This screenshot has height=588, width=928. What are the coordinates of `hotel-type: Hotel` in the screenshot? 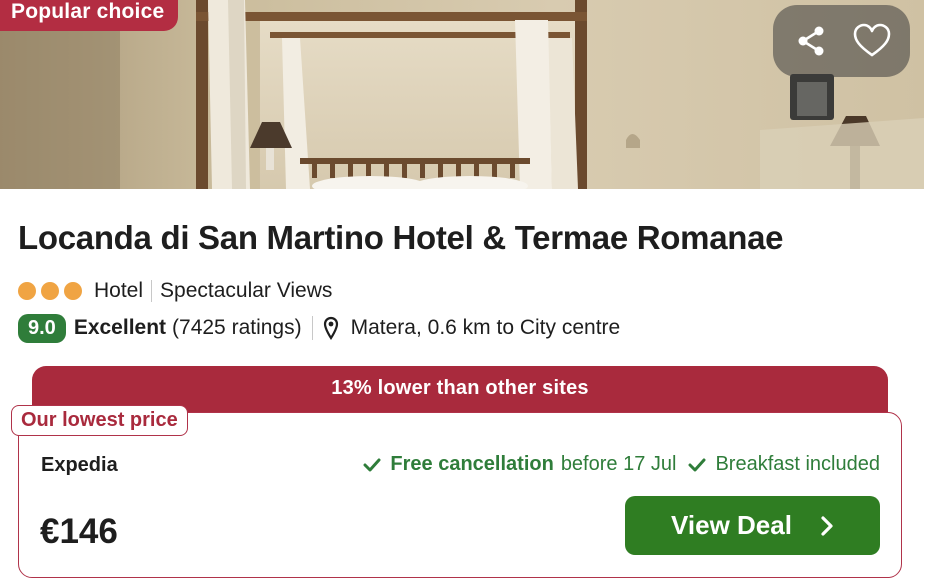 It's located at (119, 290).